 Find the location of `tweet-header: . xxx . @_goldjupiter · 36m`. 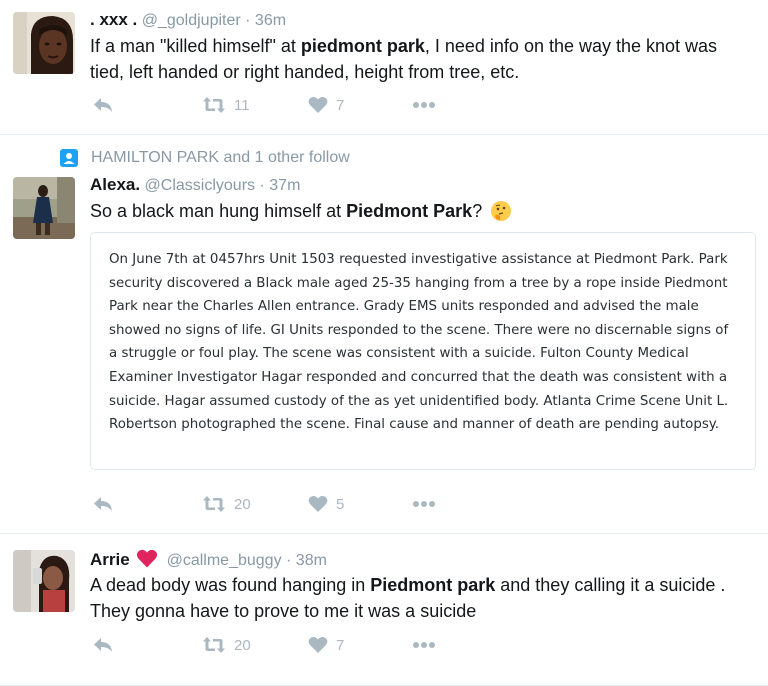

tweet-header: . xxx . @_goldjupiter · 36m is located at coordinates (188, 20).